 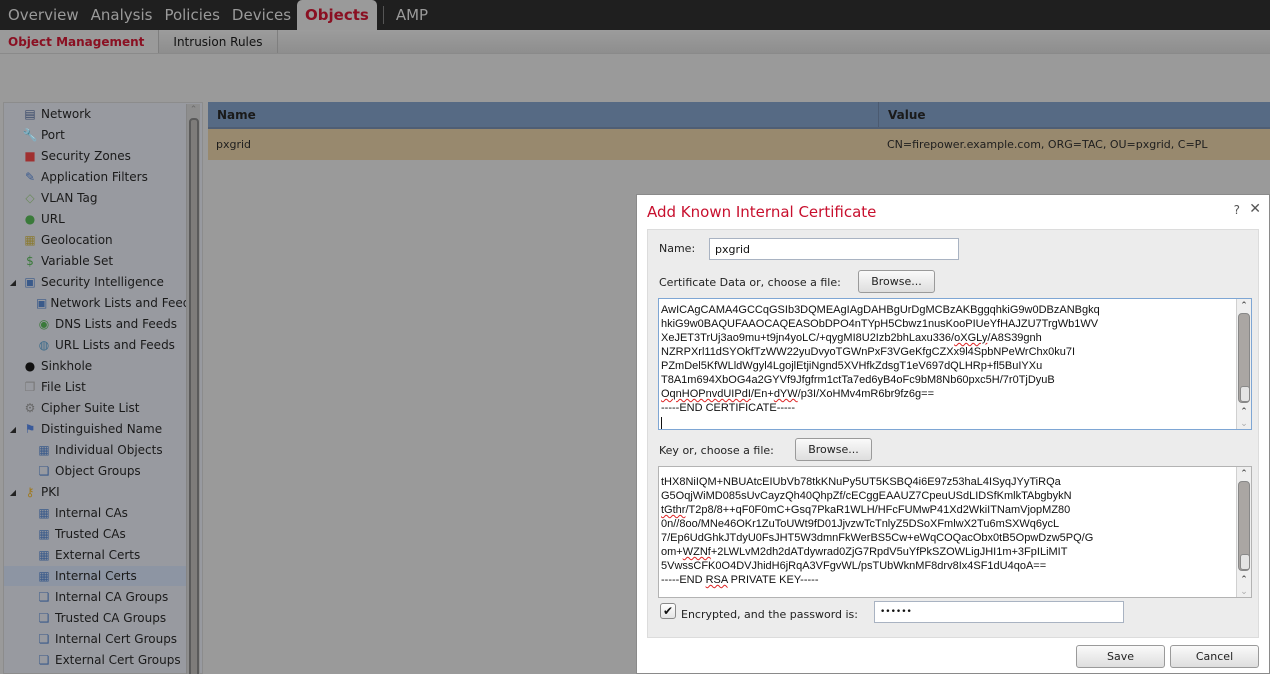 What do you see at coordinates (95, 450) in the screenshot?
I see `sidebar-item-individual-objects: ▦ Individual Objects` at bounding box center [95, 450].